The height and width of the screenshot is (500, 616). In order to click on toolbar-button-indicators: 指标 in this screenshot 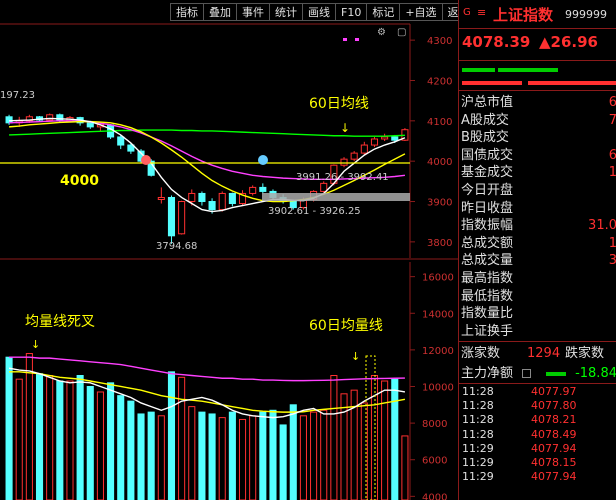, I will do `click(187, 12)`.